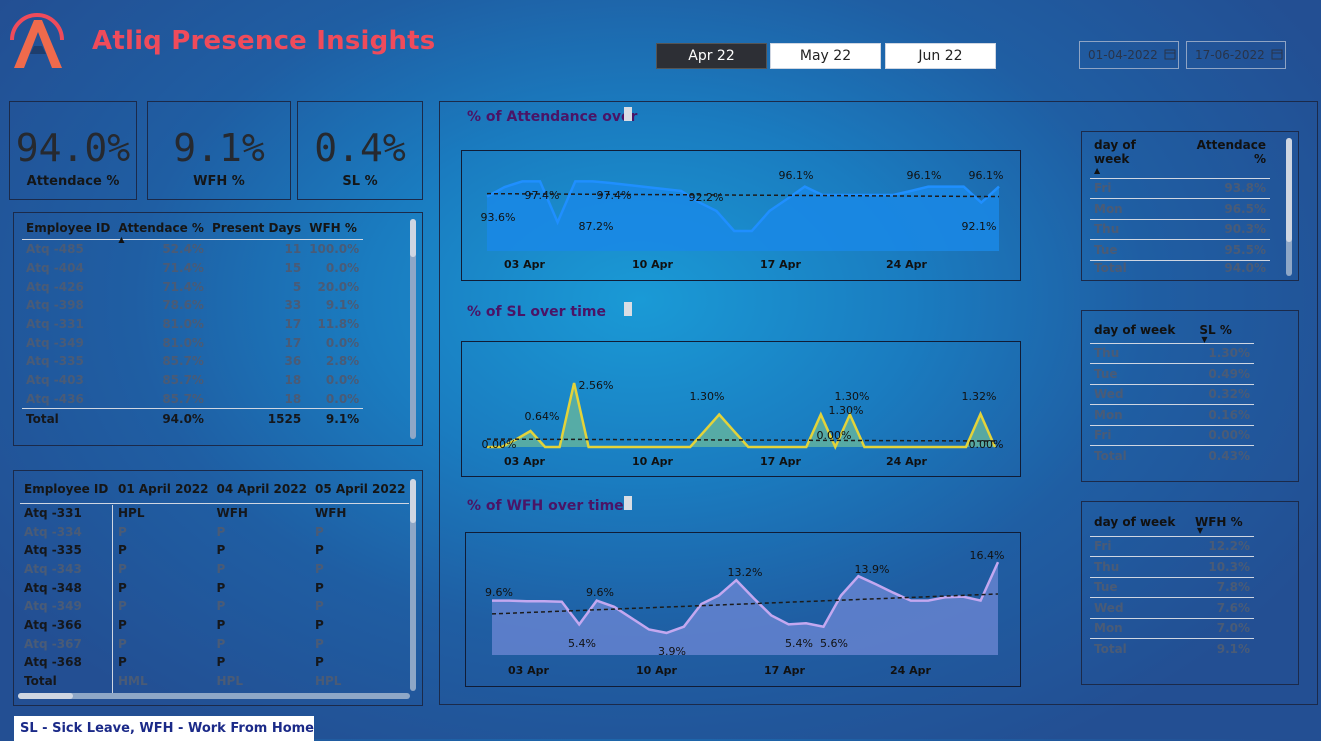 The height and width of the screenshot is (741, 1321). Describe the element at coordinates (293, 361) in the screenshot. I see `table-cell: 36` at that location.